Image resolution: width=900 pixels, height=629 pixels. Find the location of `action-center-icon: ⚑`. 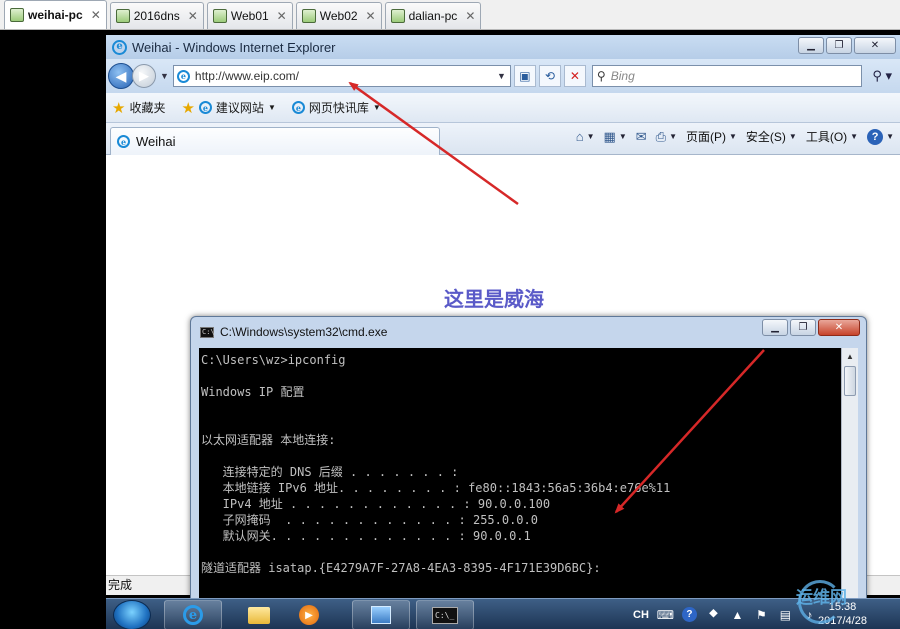

action-center-icon: ⚑ is located at coordinates (761, 615).